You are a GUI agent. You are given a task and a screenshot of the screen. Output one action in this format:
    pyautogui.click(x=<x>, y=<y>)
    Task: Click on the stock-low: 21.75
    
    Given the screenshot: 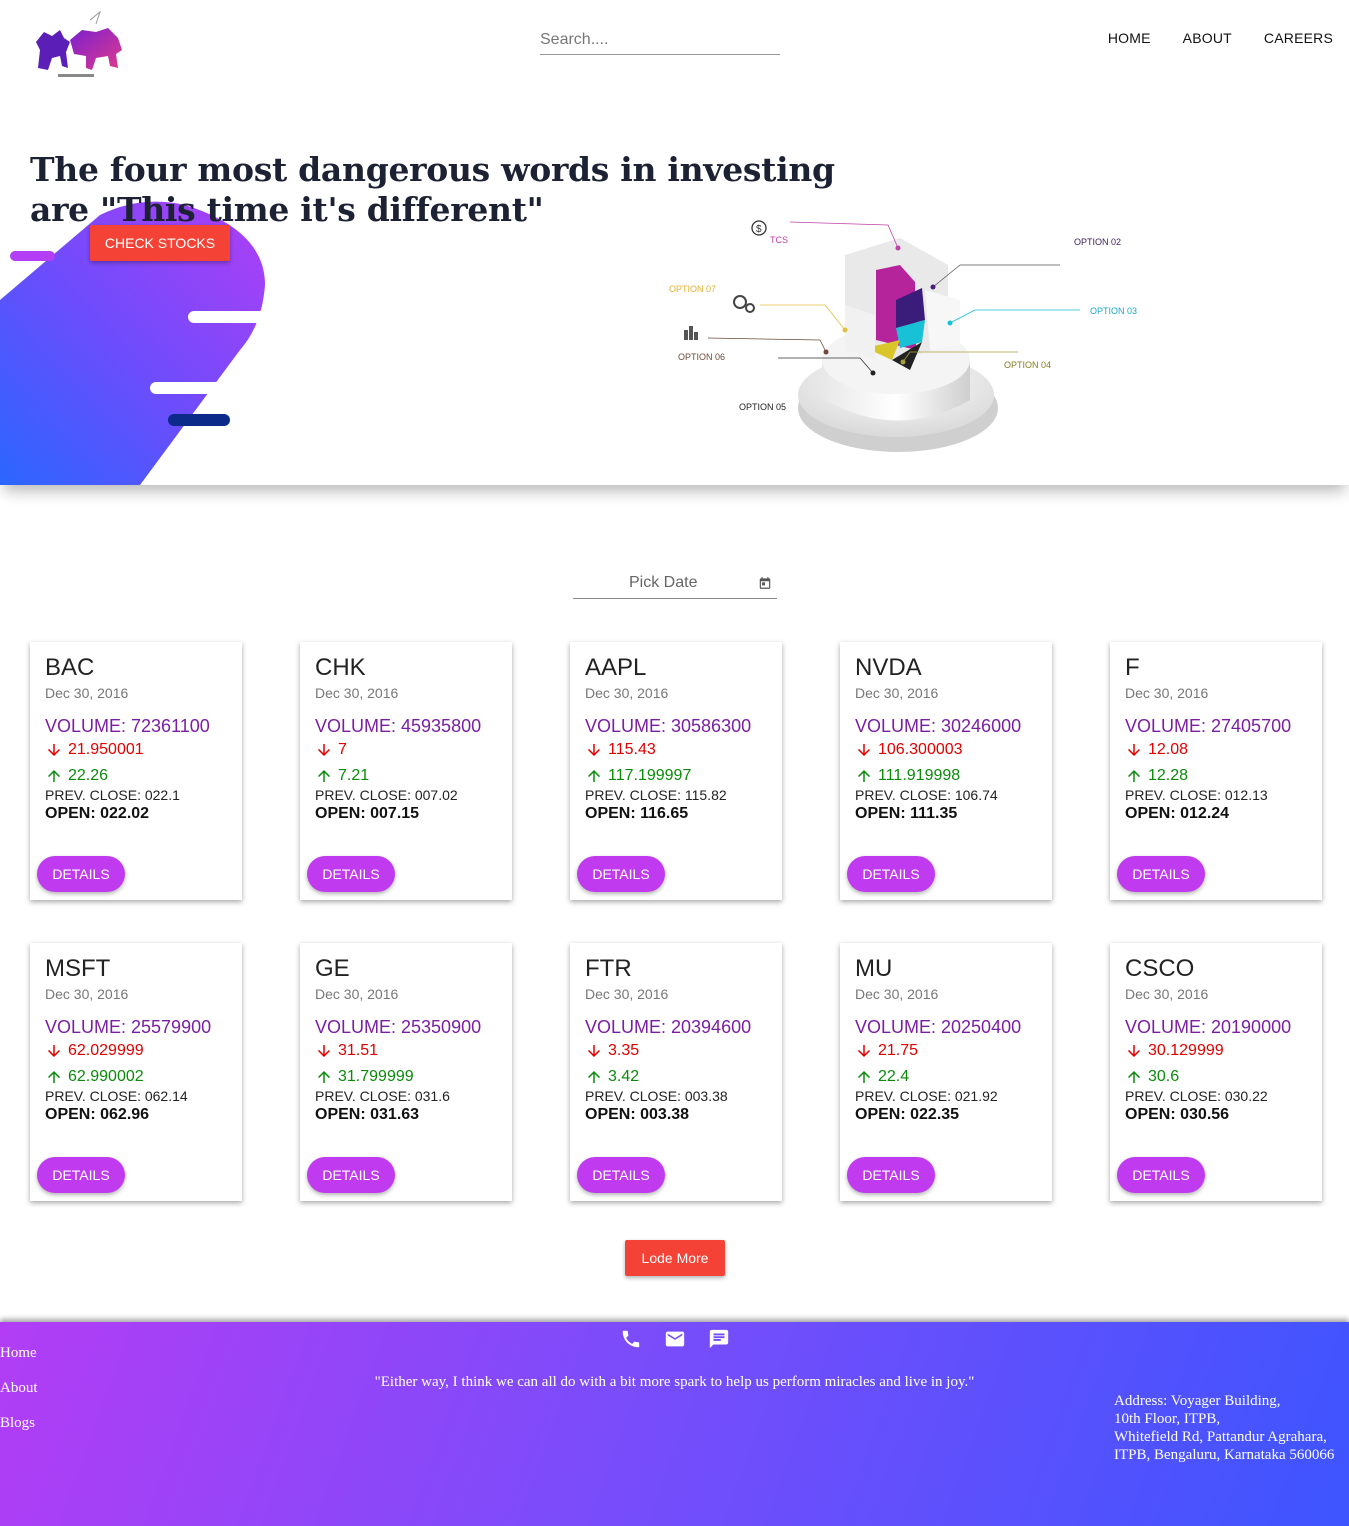 What is the action you would take?
    pyautogui.click(x=898, y=1050)
    